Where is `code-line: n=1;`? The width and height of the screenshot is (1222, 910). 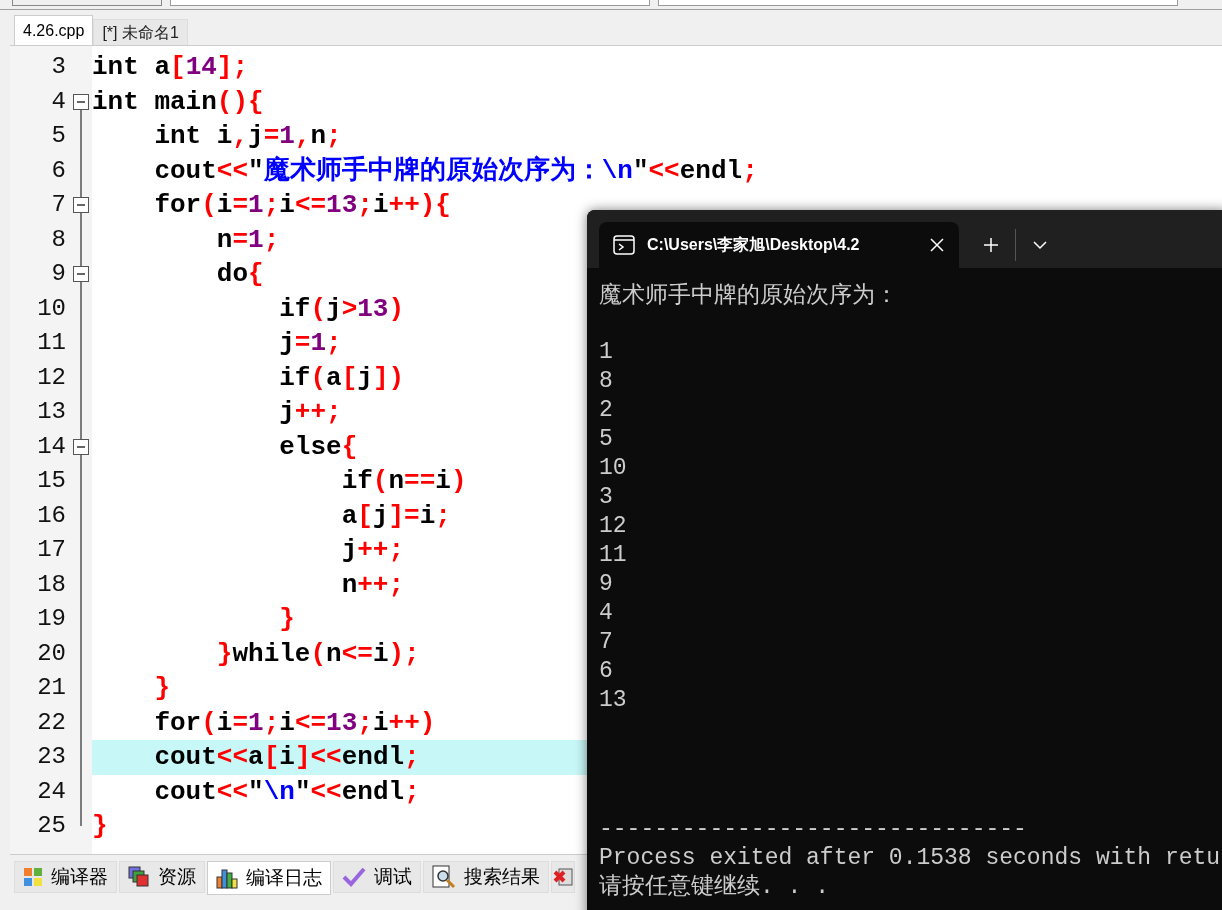
code-line: n=1; is located at coordinates (247, 239).